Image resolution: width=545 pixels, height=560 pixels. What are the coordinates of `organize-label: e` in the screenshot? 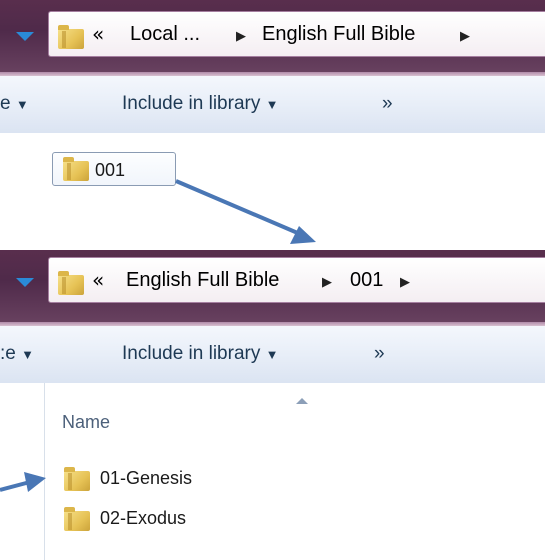 It's located at (5, 103).